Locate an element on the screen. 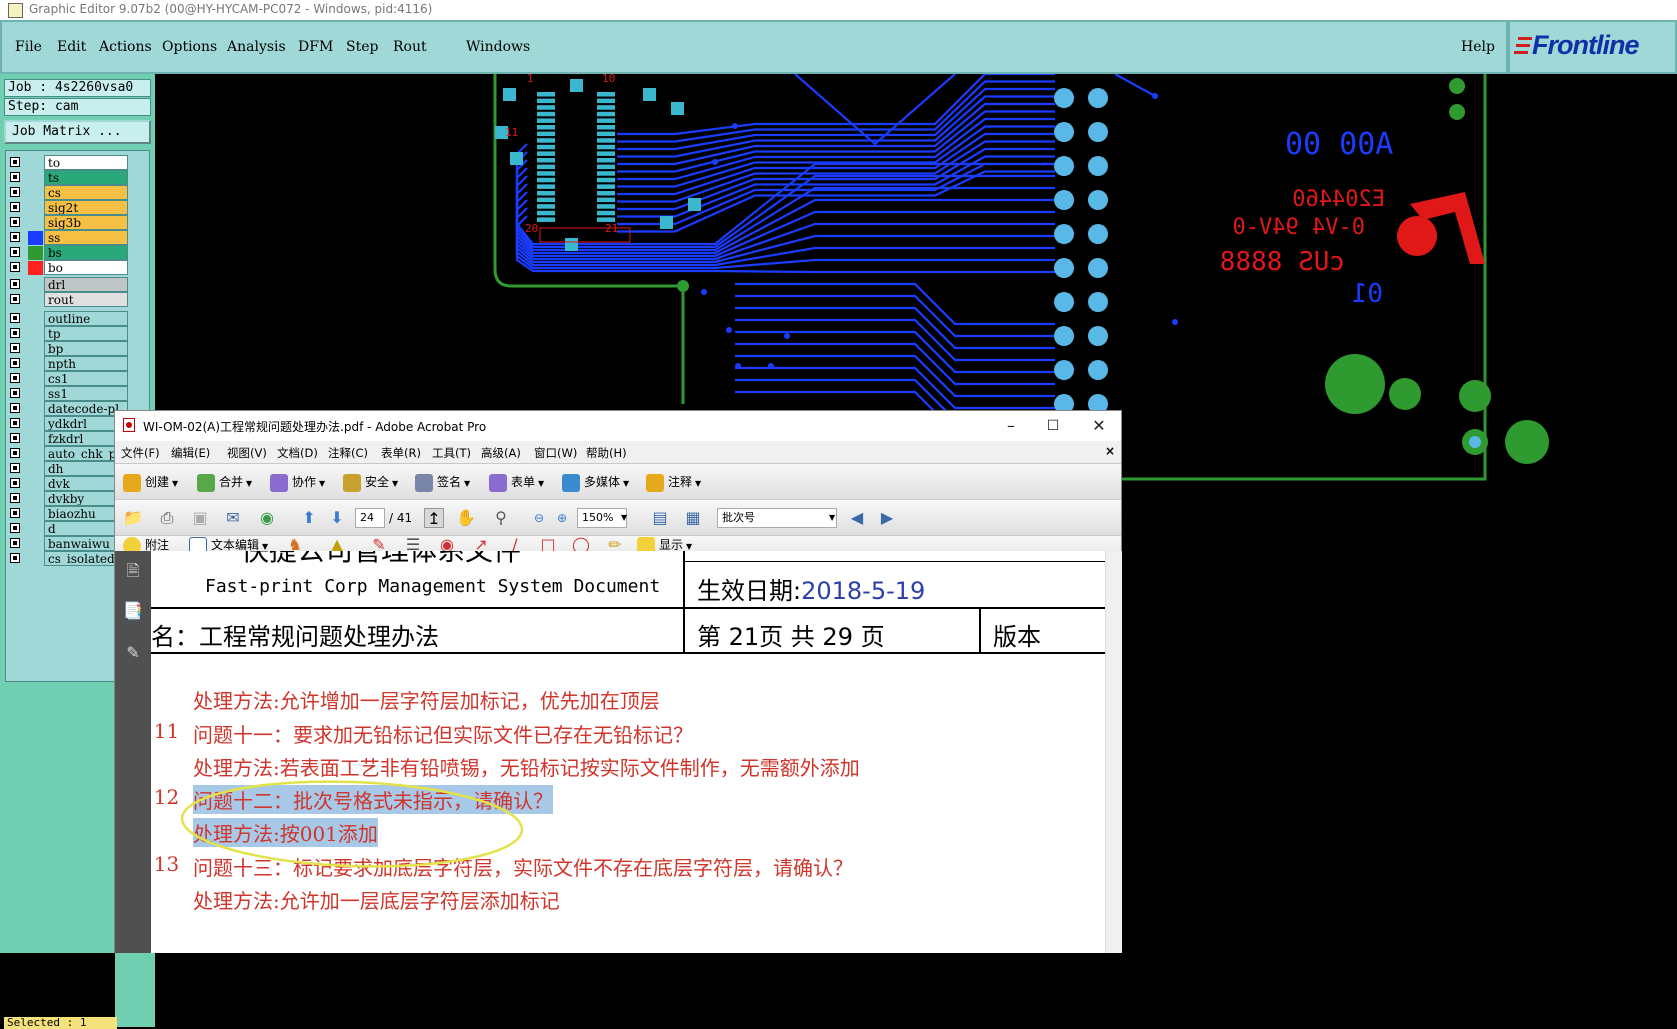 This screenshot has width=1677, height=1029. create-button: 创建 ▼ is located at coordinates (150, 482).